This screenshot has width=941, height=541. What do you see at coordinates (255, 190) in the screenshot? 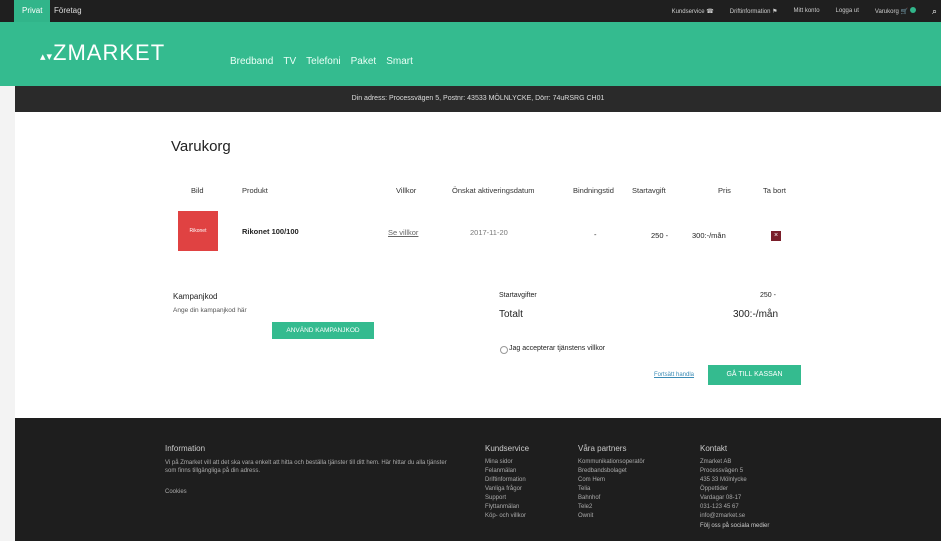
I see `col-header-produkt: Produkt` at bounding box center [255, 190].